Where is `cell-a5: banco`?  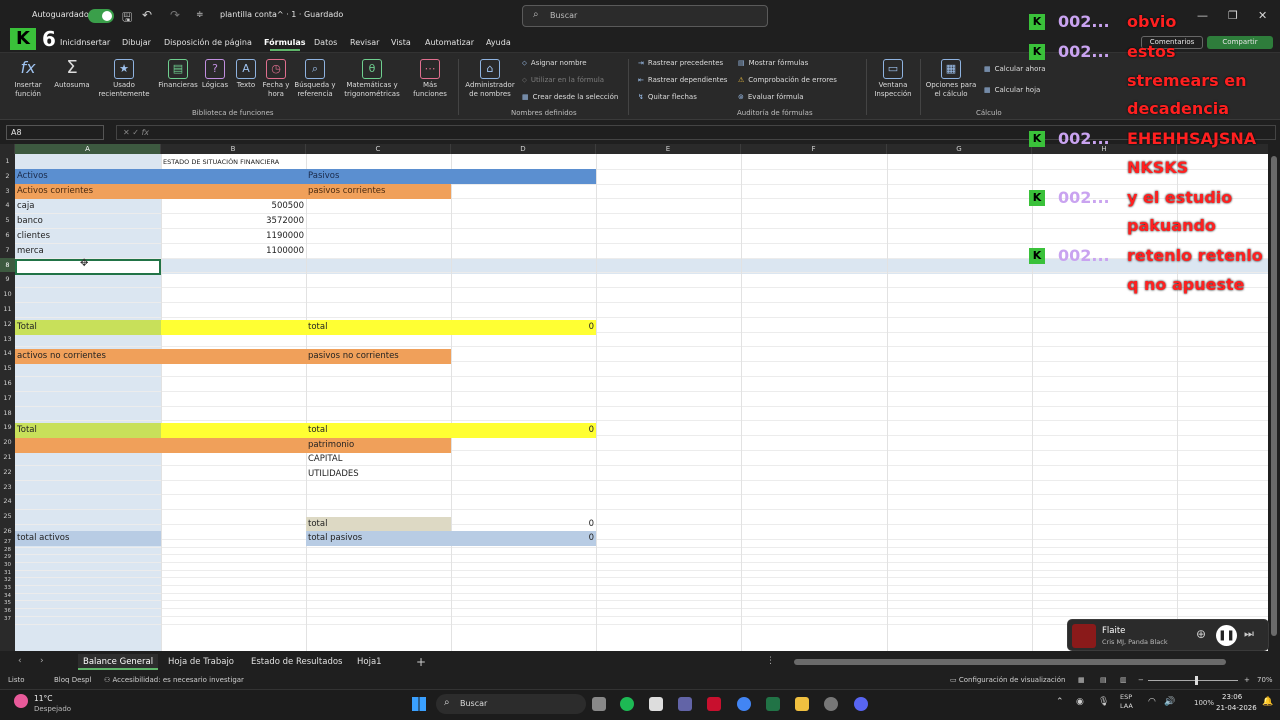
cell-a5: banco is located at coordinates (88, 221).